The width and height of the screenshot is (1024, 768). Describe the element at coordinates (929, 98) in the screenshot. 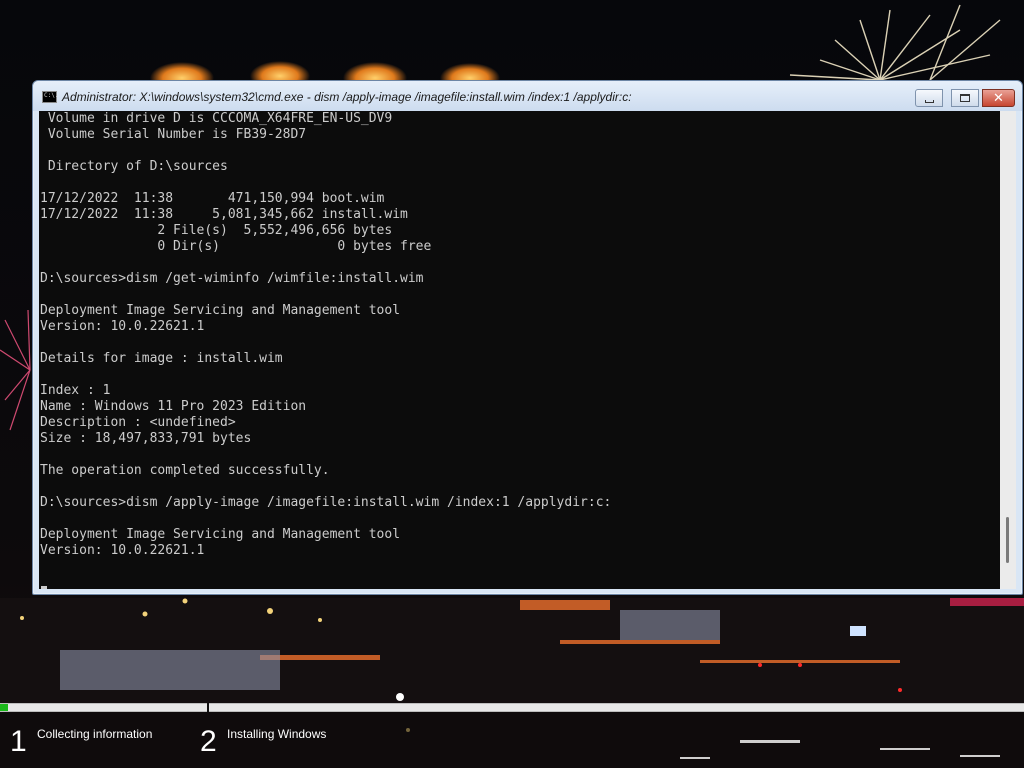

I see `minimize-button` at that location.